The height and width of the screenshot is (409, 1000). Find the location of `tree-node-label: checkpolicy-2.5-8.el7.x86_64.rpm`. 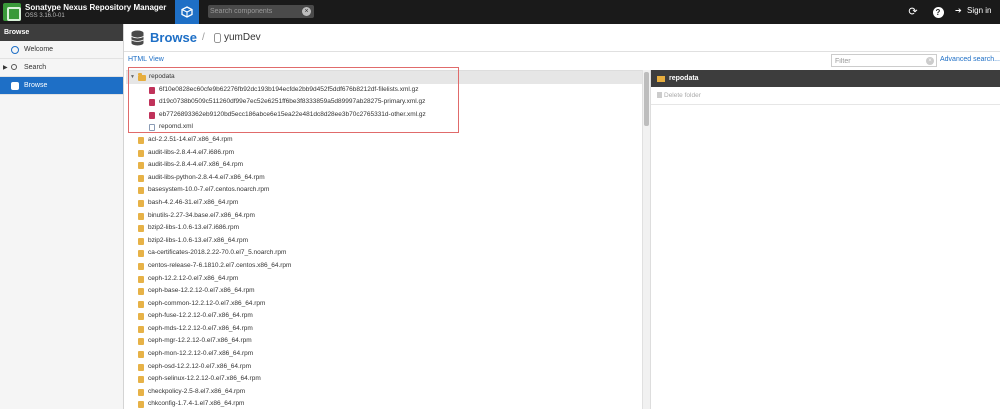

tree-node-label: checkpolicy-2.5-8.el7.x86_64.rpm is located at coordinates (197, 391).